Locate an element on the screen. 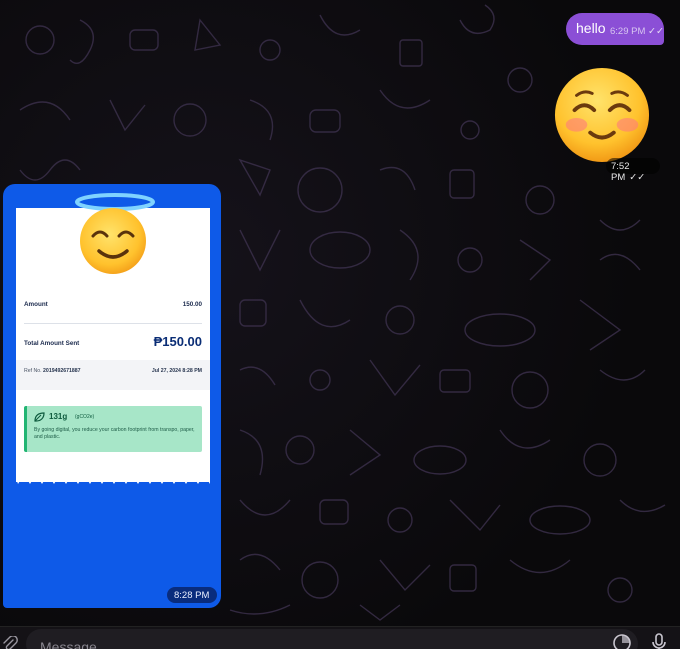 This screenshot has height=649, width=680. eco-unit: (gCO2e) is located at coordinates (85, 417).